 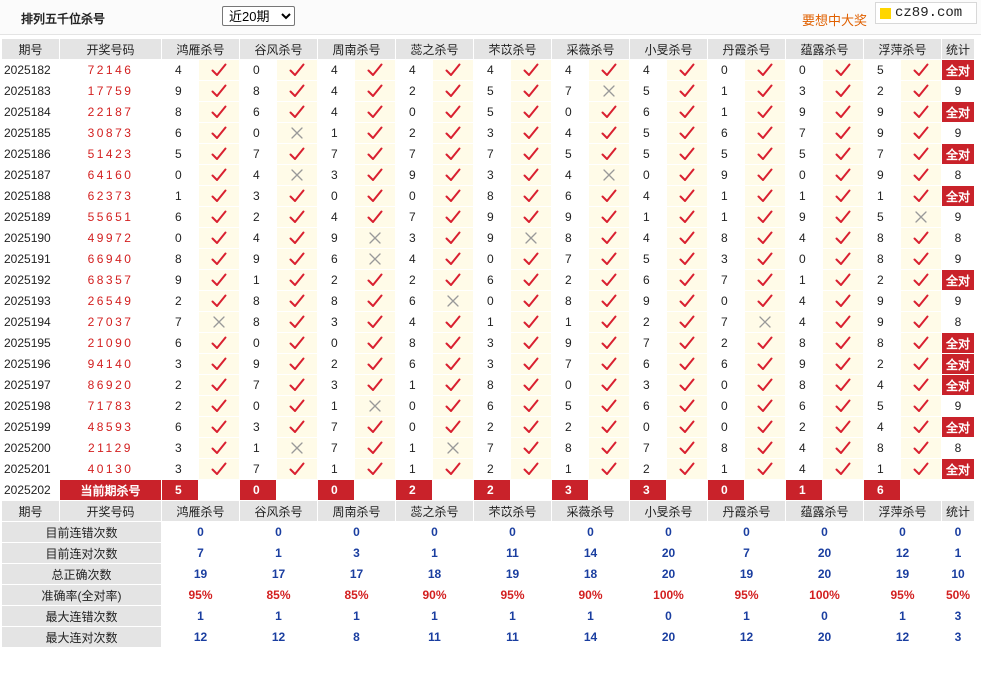 I want to click on table-row: 2025182 72146 4 0 4 4 4 4 4 0 0 5 全对, so click(x=488, y=70).